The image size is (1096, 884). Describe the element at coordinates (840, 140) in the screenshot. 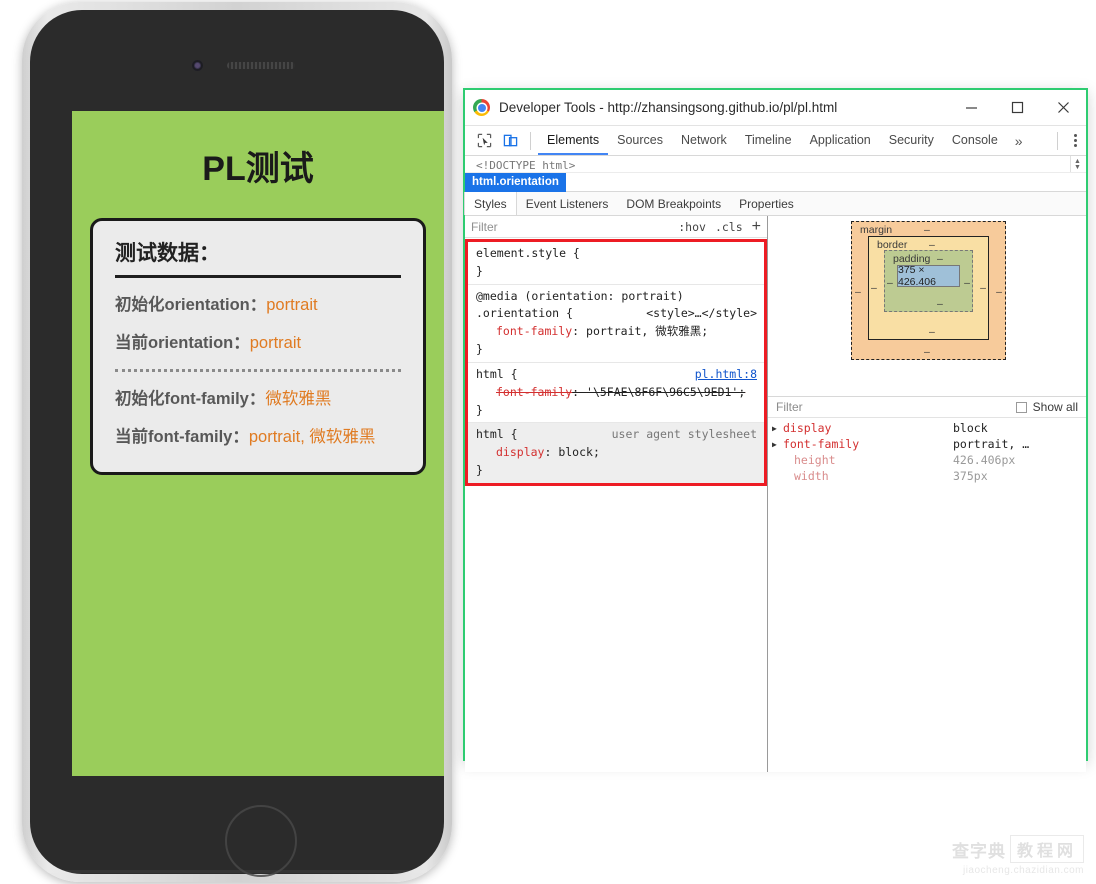

I see `tab-application: Application` at that location.